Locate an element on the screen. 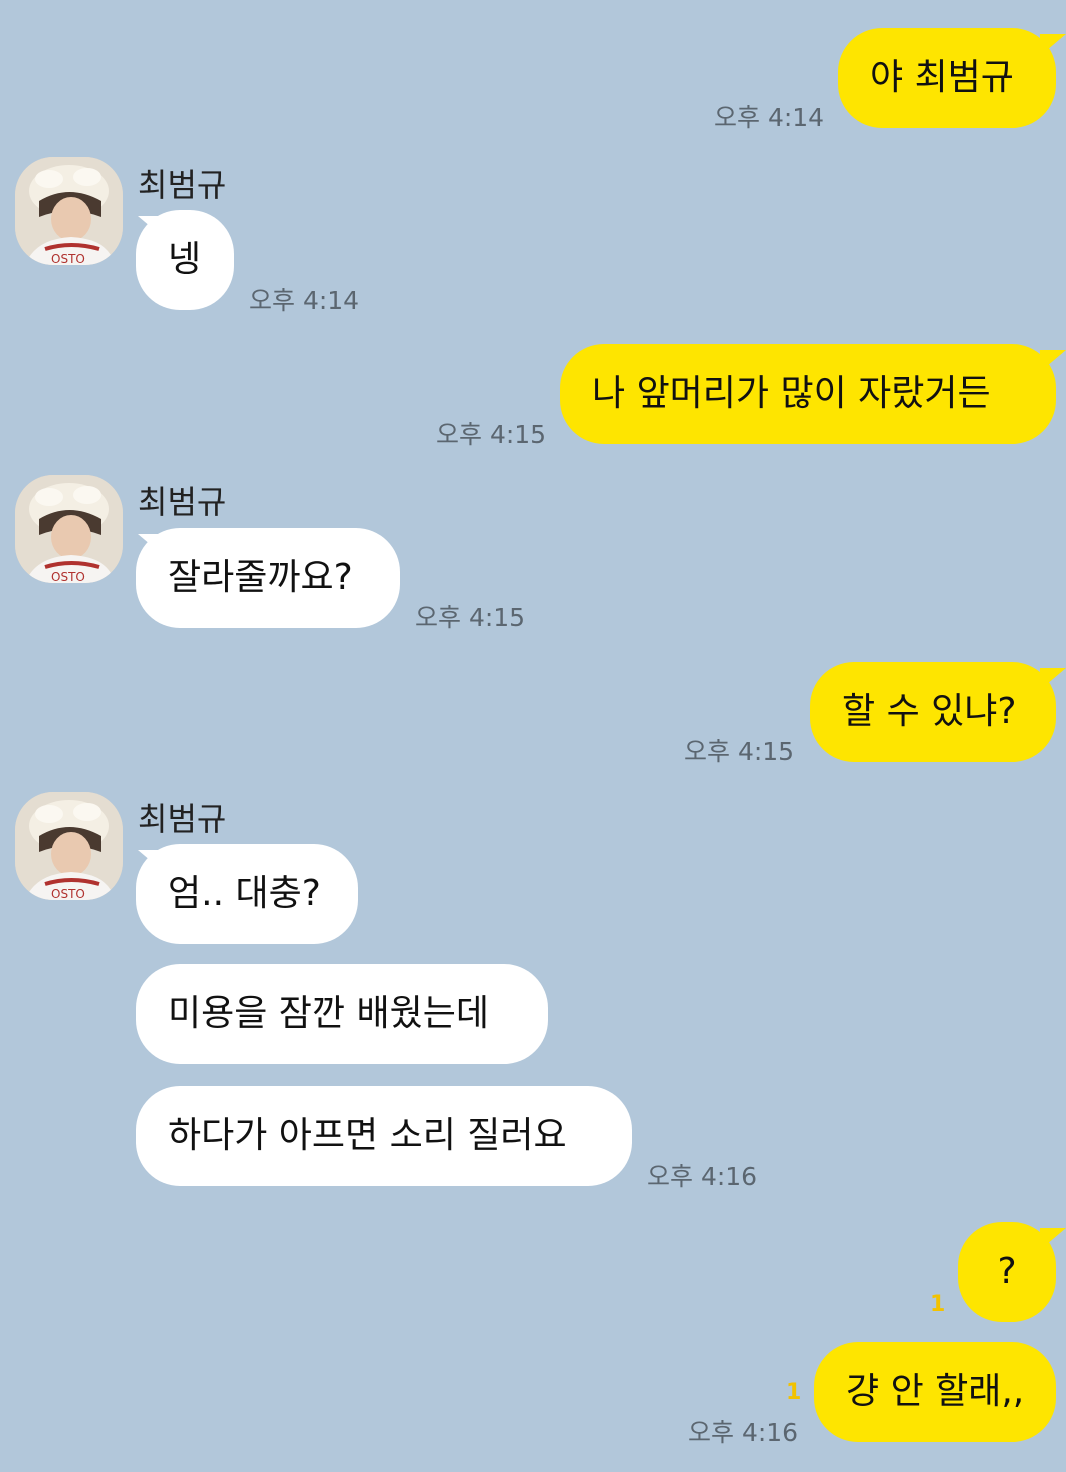  my-message-bubble: 할 수 있냐? is located at coordinates (933, 712).